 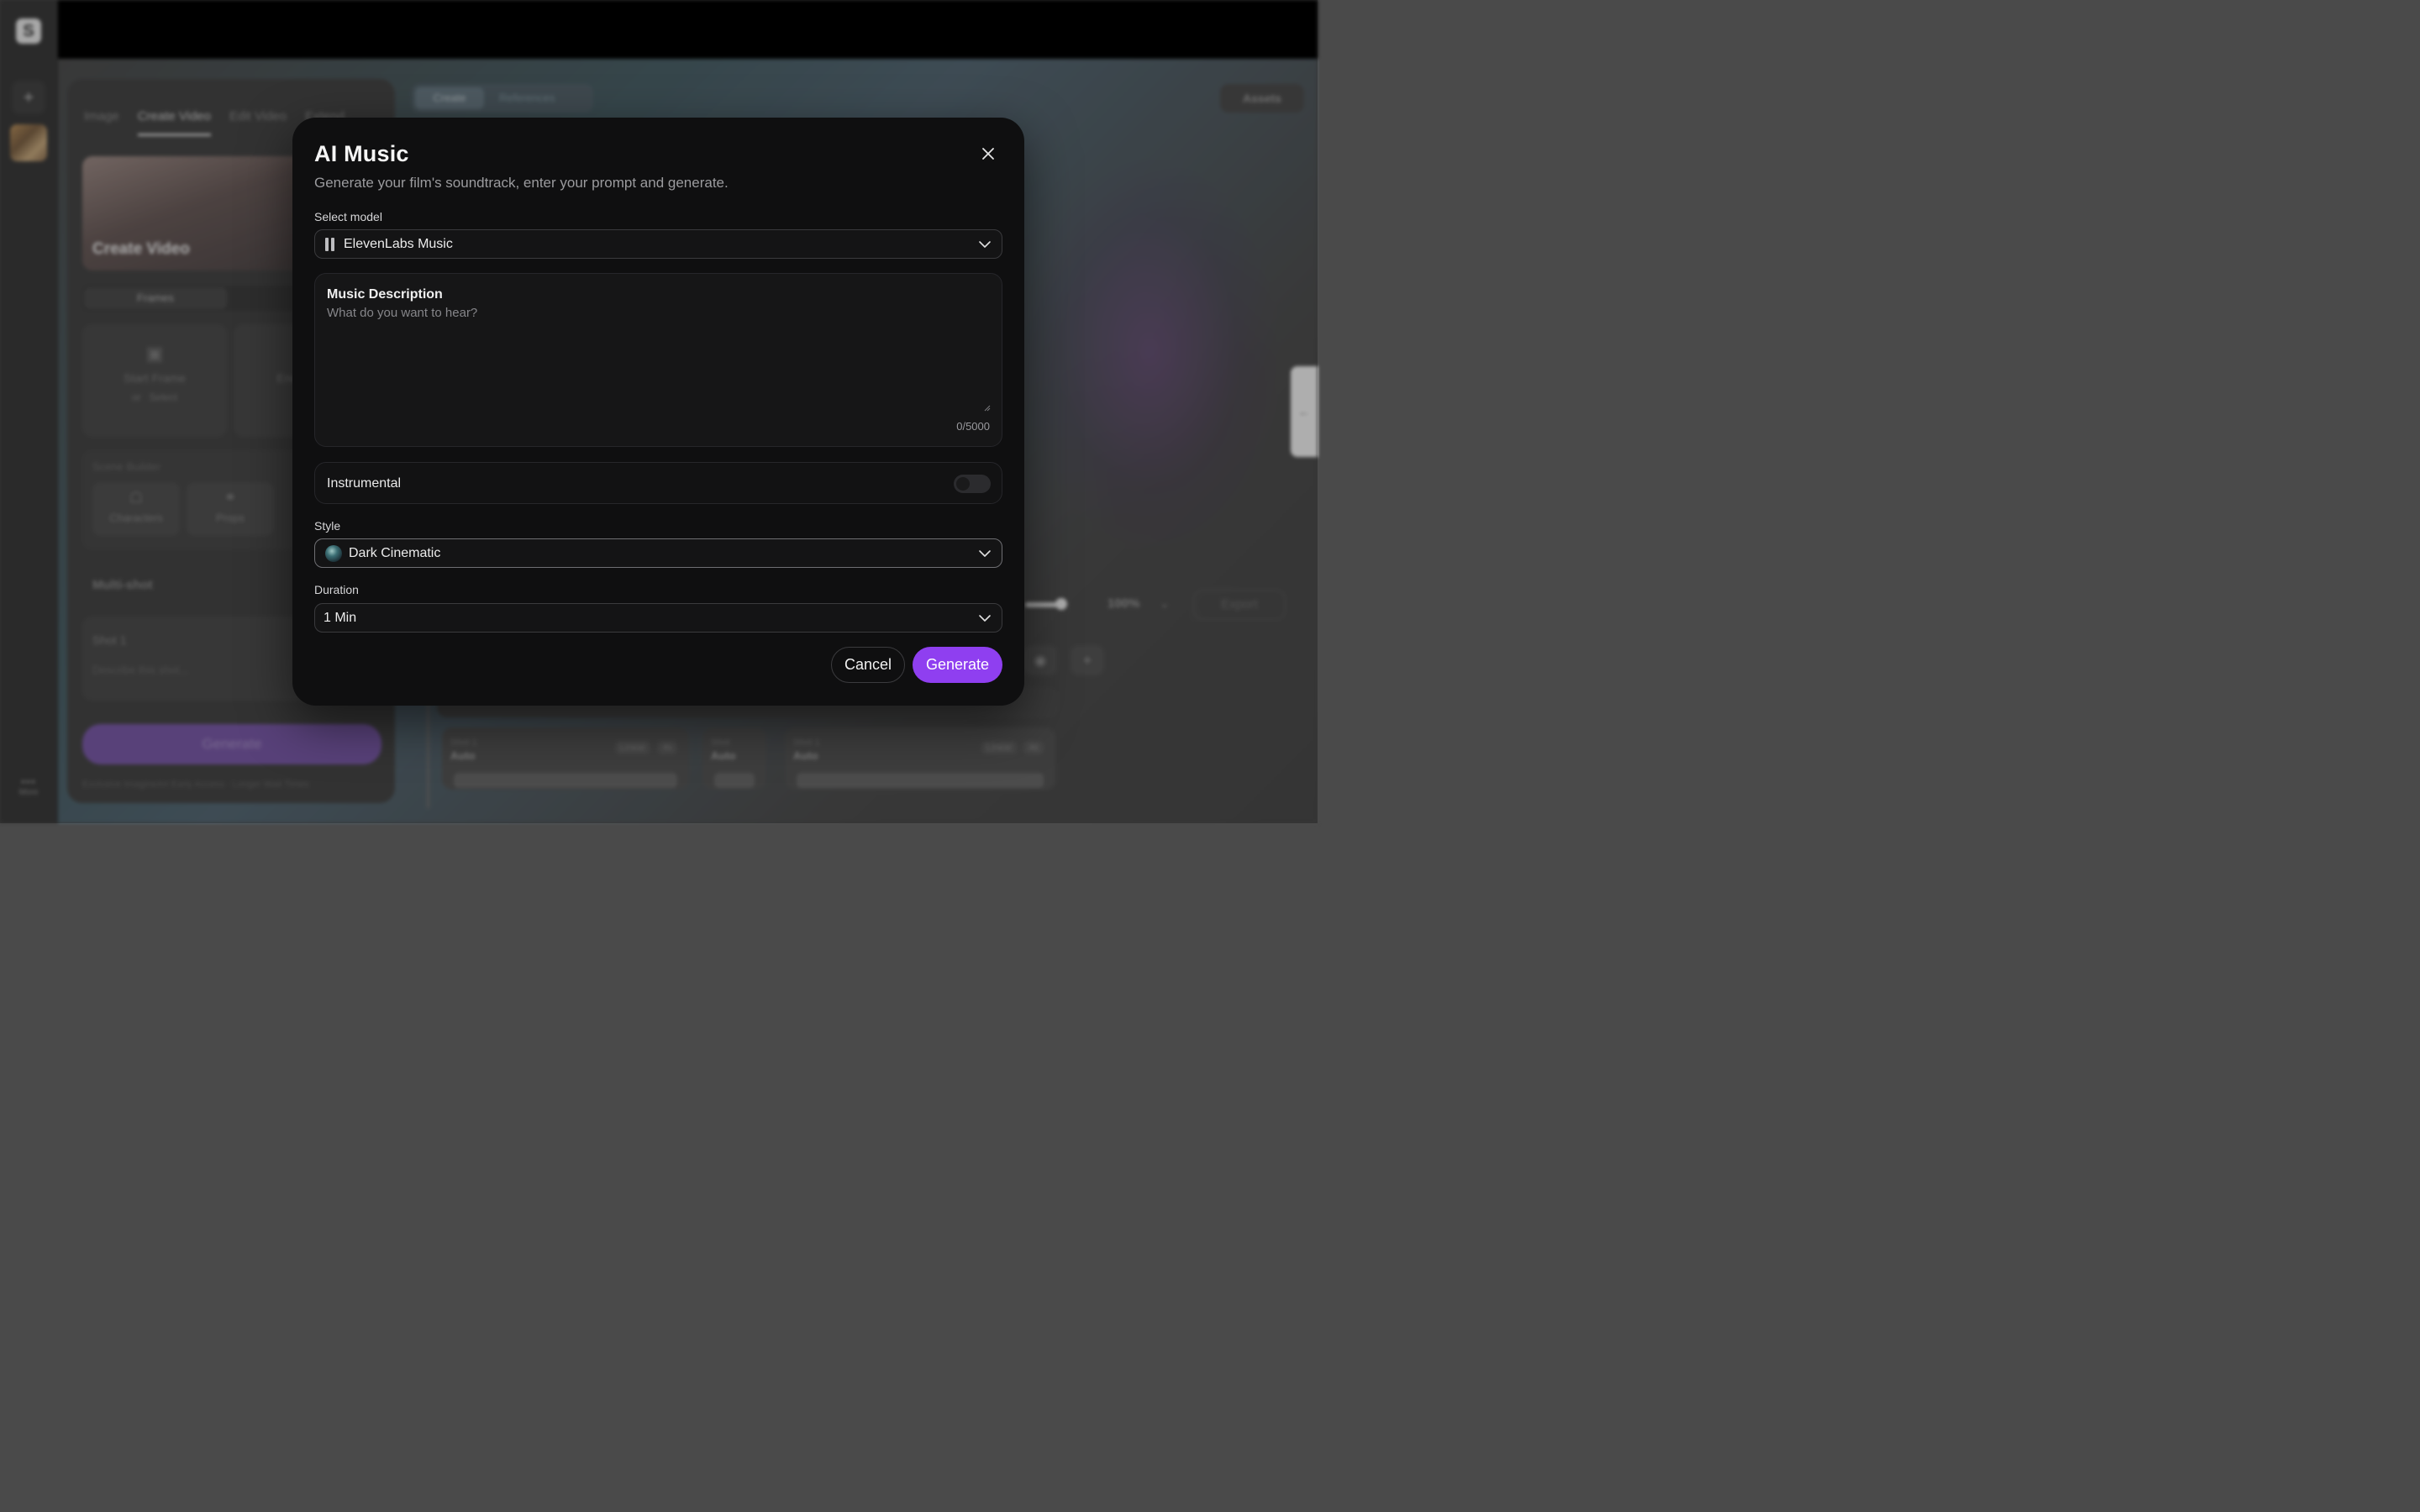 I want to click on model-select: ElevenLabs Music, so click(x=658, y=244).